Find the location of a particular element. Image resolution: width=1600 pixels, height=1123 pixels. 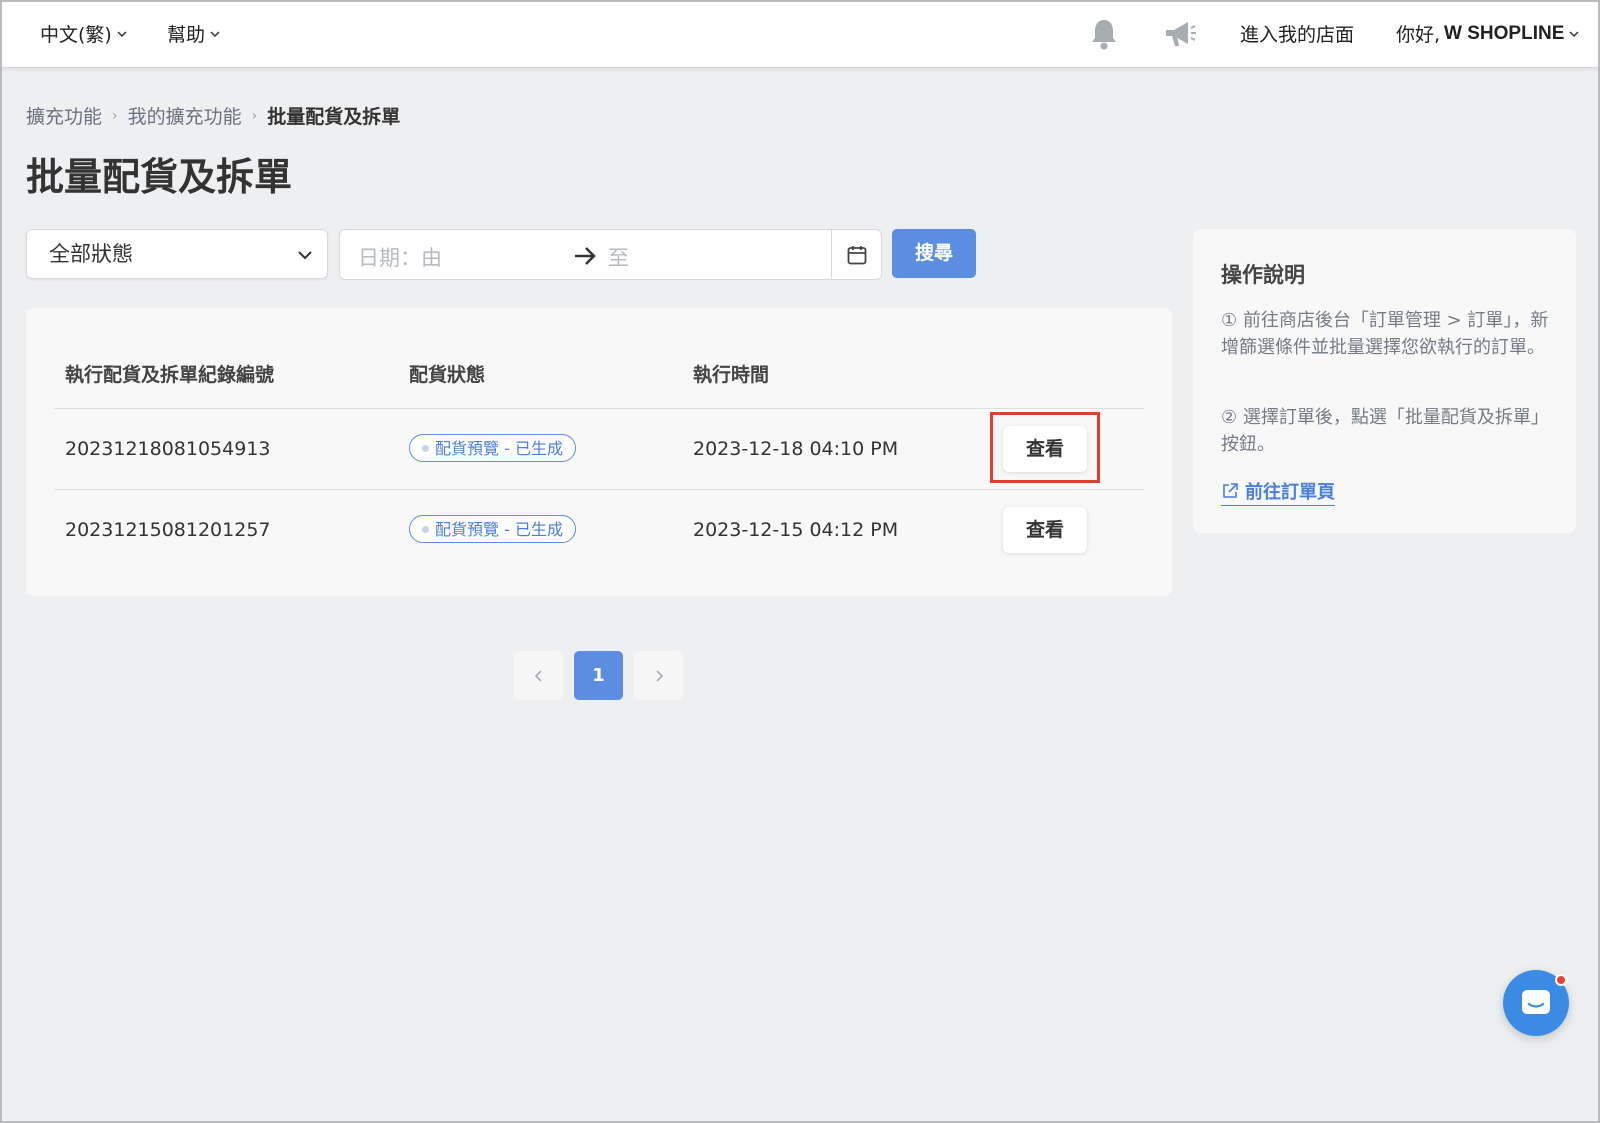

user-name: W SHOPLINE is located at coordinates (1504, 33).